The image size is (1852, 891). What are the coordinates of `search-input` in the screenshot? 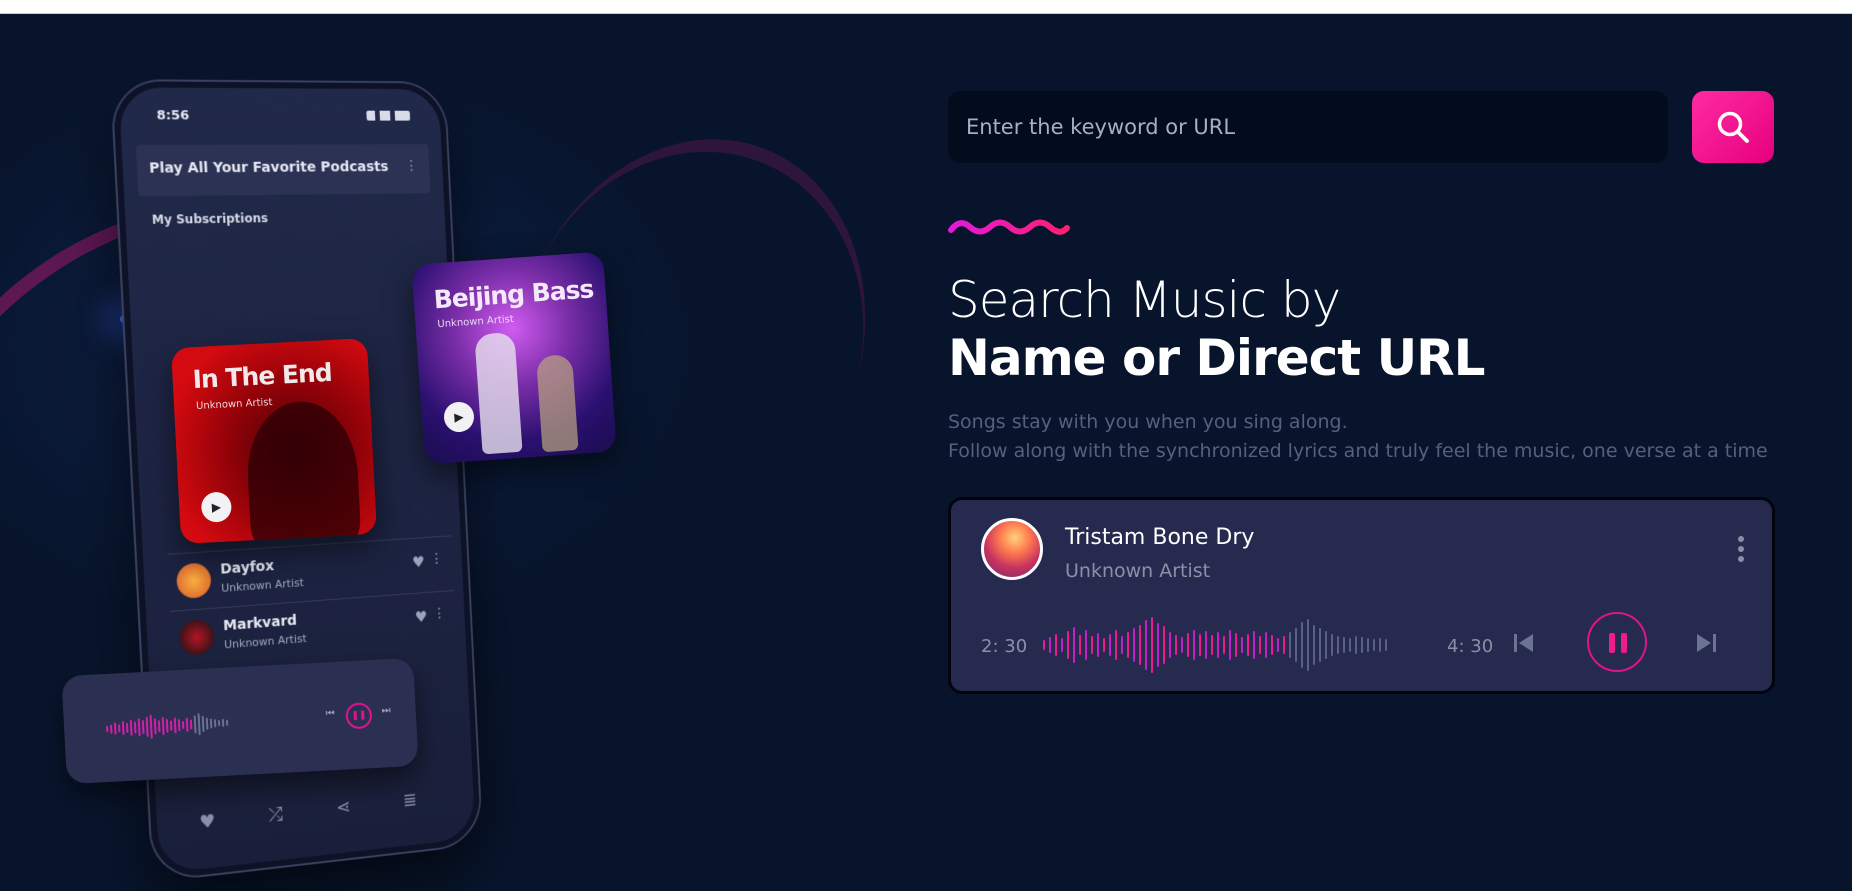 It's located at (1308, 127).